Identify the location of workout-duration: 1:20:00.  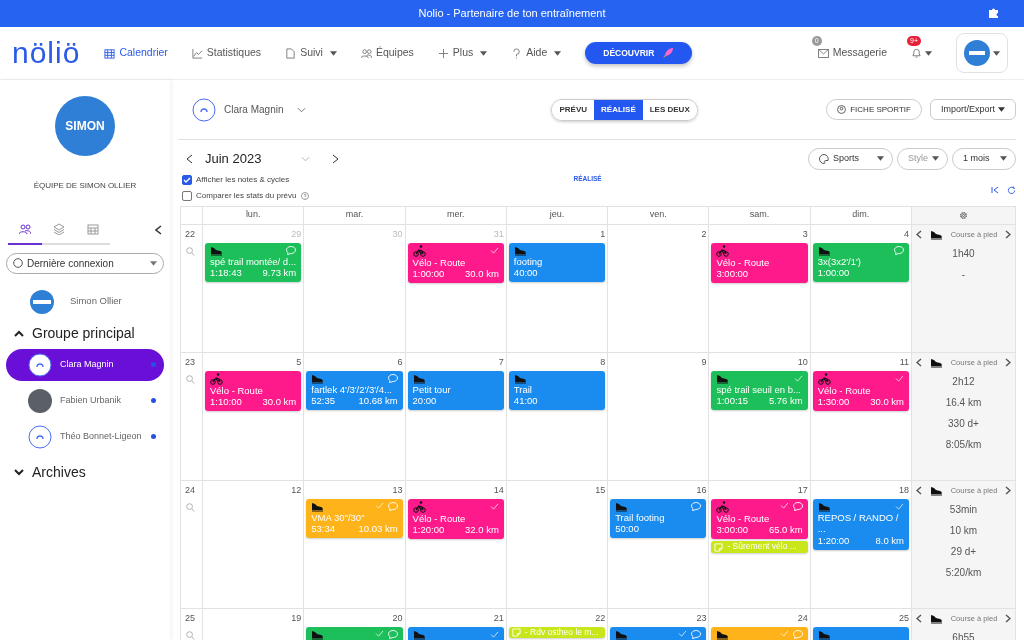
(833, 541).